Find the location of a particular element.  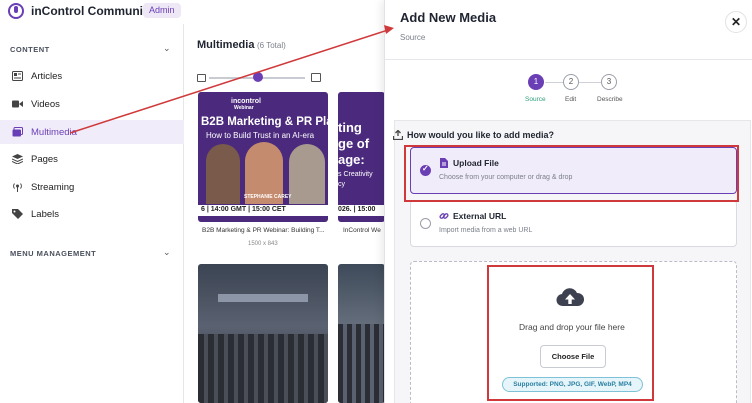

close-button: ✕ is located at coordinates (736, 22).